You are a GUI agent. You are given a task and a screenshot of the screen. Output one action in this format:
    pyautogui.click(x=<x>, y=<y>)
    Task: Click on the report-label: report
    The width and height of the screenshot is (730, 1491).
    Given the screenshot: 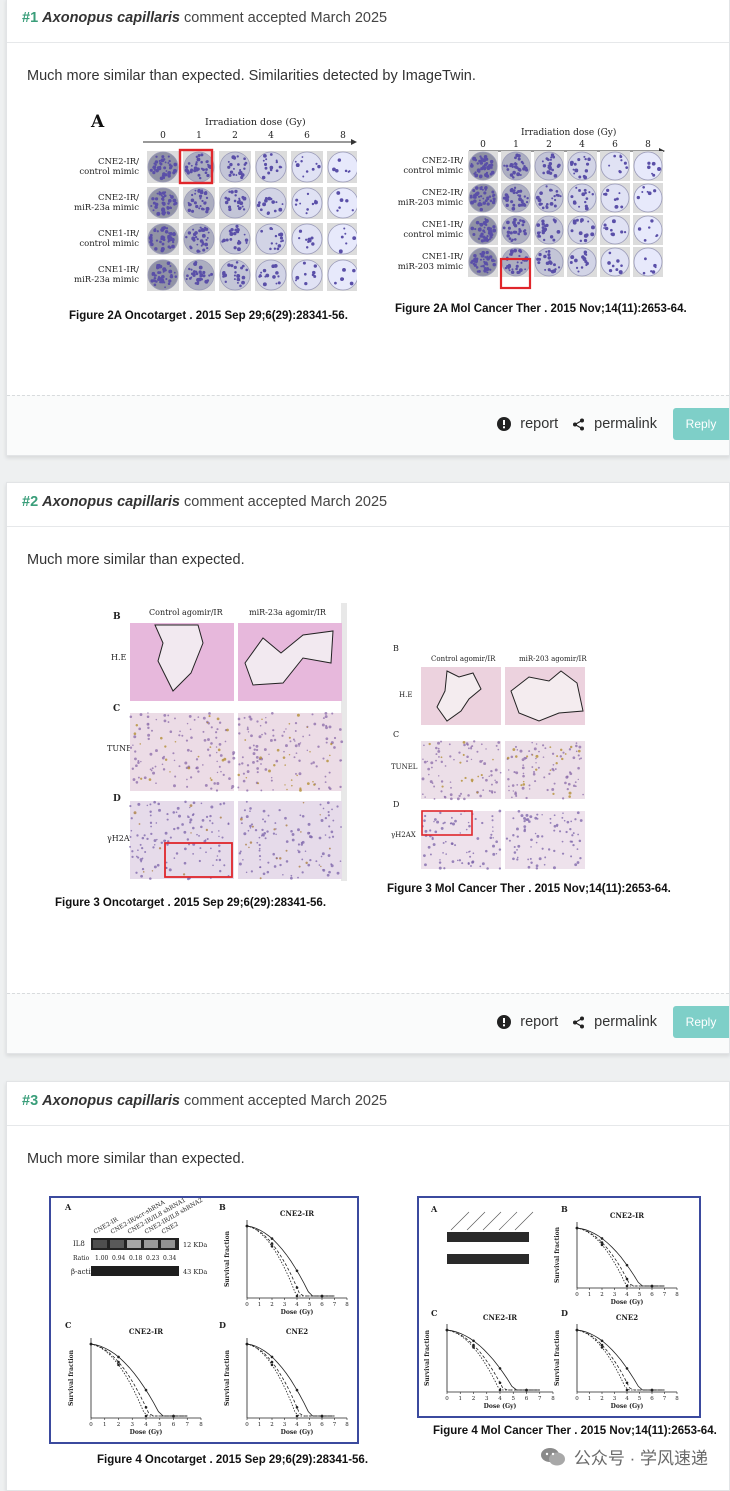 What is the action you would take?
    pyautogui.click(x=539, y=1022)
    